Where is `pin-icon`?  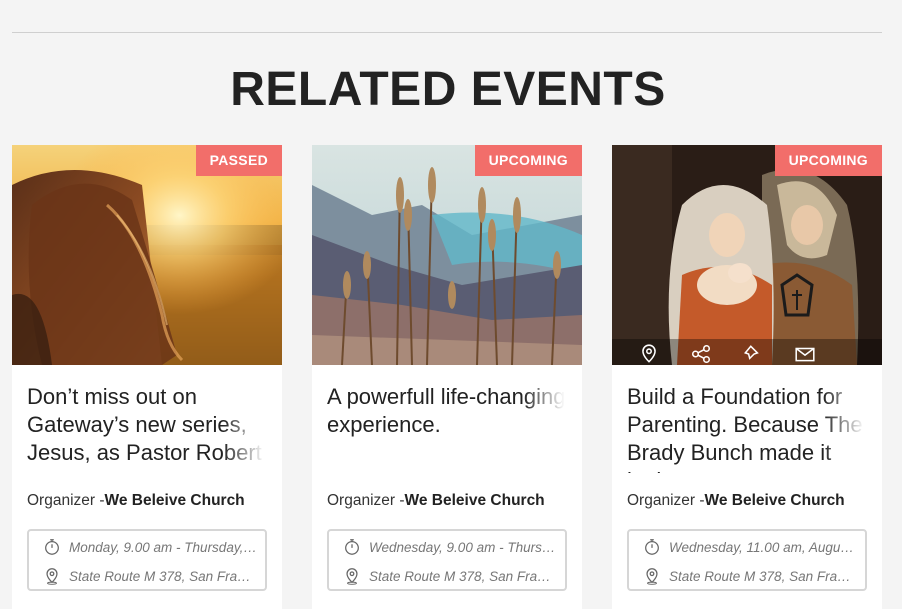
pin-icon is located at coordinates (753, 354).